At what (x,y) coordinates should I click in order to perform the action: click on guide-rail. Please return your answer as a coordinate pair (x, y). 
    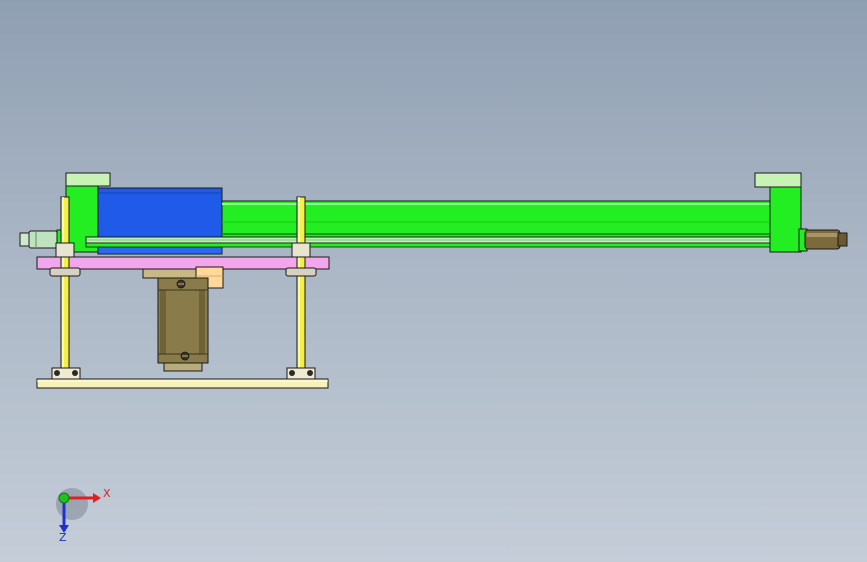
    Looking at the image, I should click on (434, 242).